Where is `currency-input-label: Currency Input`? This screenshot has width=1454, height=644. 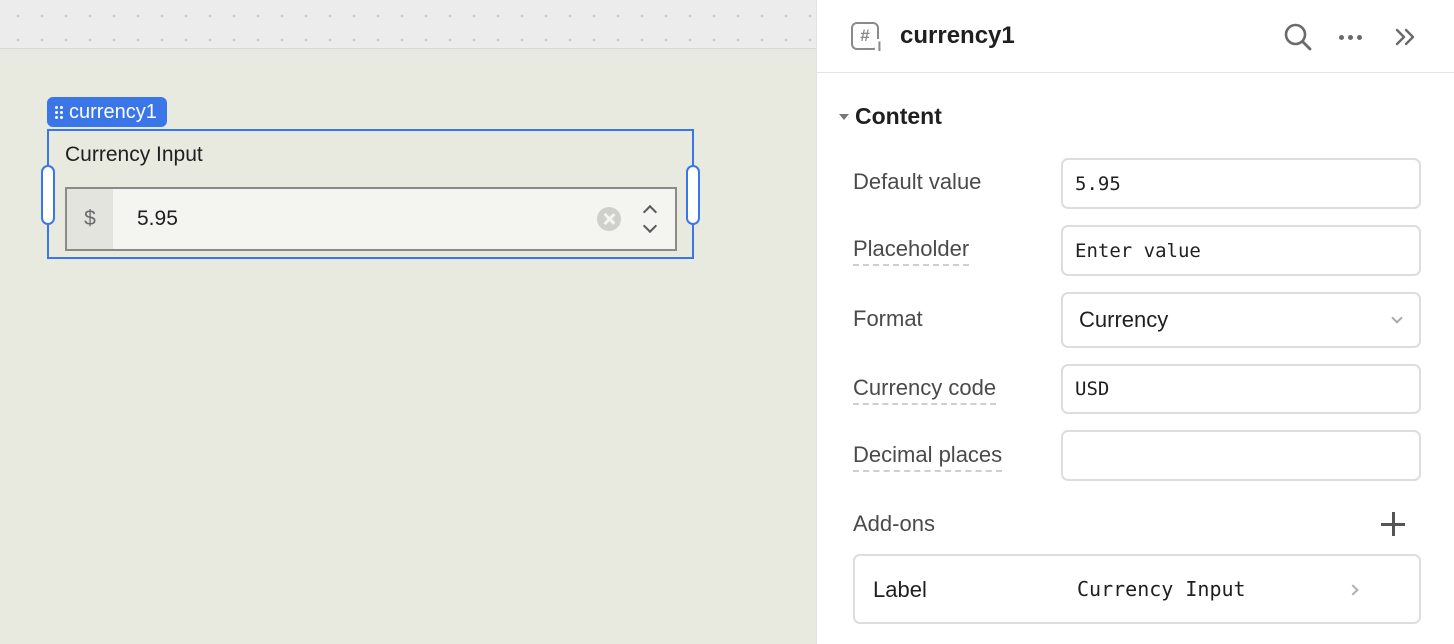
currency-input-label: Currency Input is located at coordinates (134, 154).